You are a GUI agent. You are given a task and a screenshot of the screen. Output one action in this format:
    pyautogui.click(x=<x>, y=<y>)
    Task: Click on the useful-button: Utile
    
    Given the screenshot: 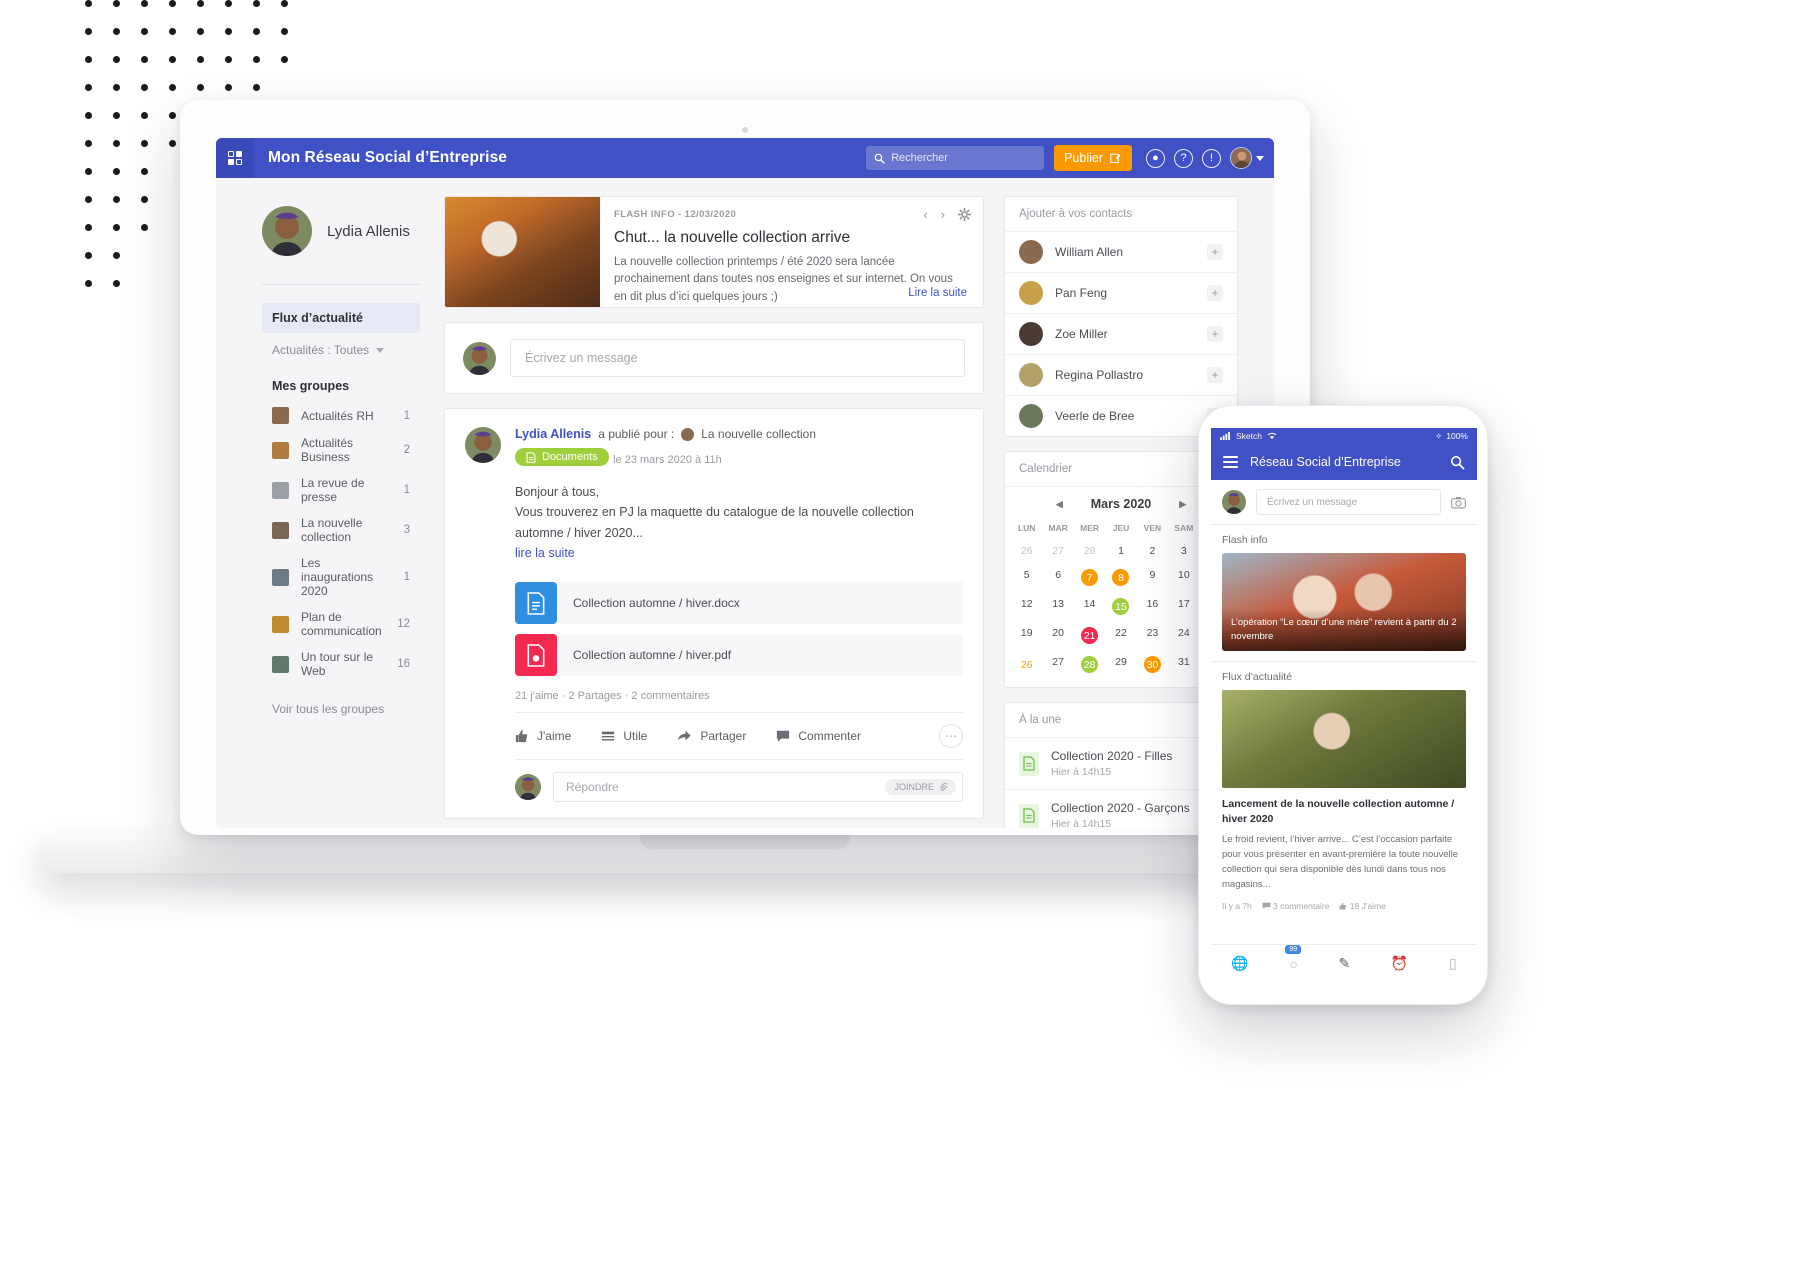 What is the action you would take?
    pyautogui.click(x=624, y=736)
    